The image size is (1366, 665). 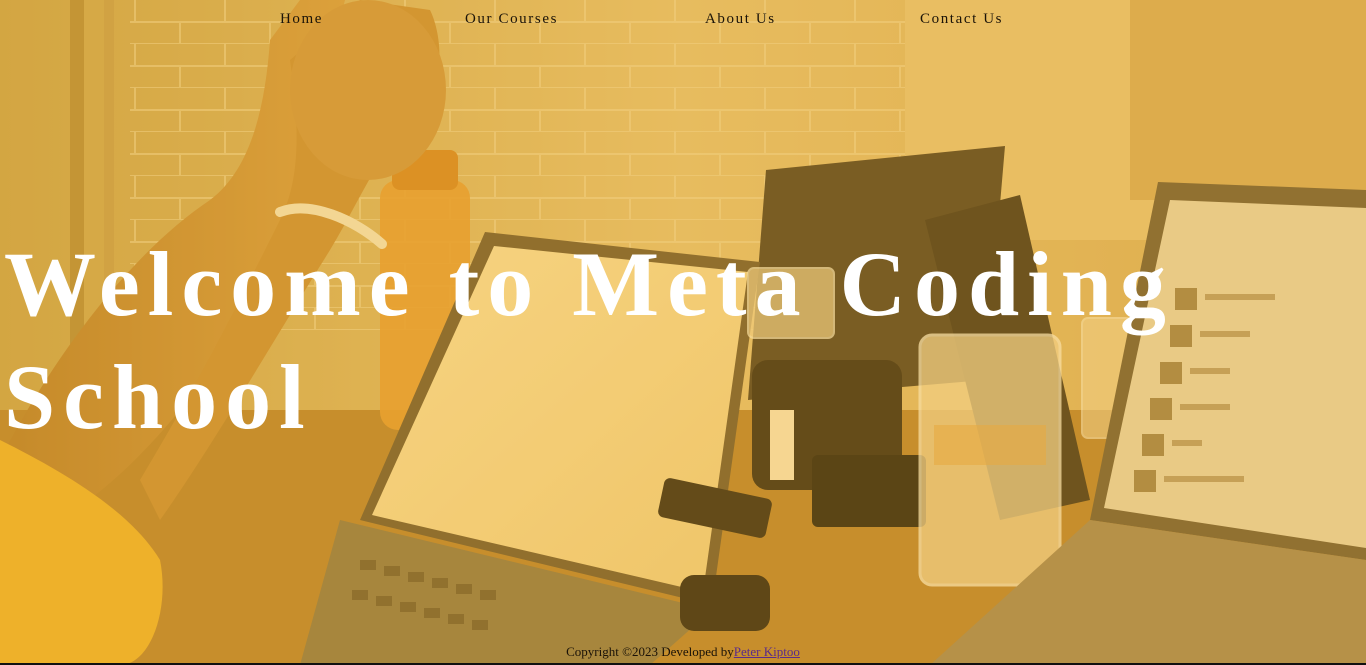 What do you see at coordinates (301, 19) in the screenshot?
I see `nav-link-home: Home` at bounding box center [301, 19].